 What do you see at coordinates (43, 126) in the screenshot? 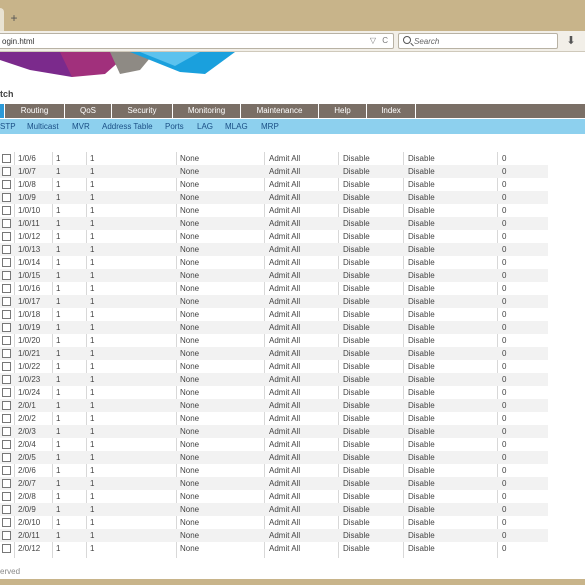
I see `submenu-multicast: Multicast` at bounding box center [43, 126].